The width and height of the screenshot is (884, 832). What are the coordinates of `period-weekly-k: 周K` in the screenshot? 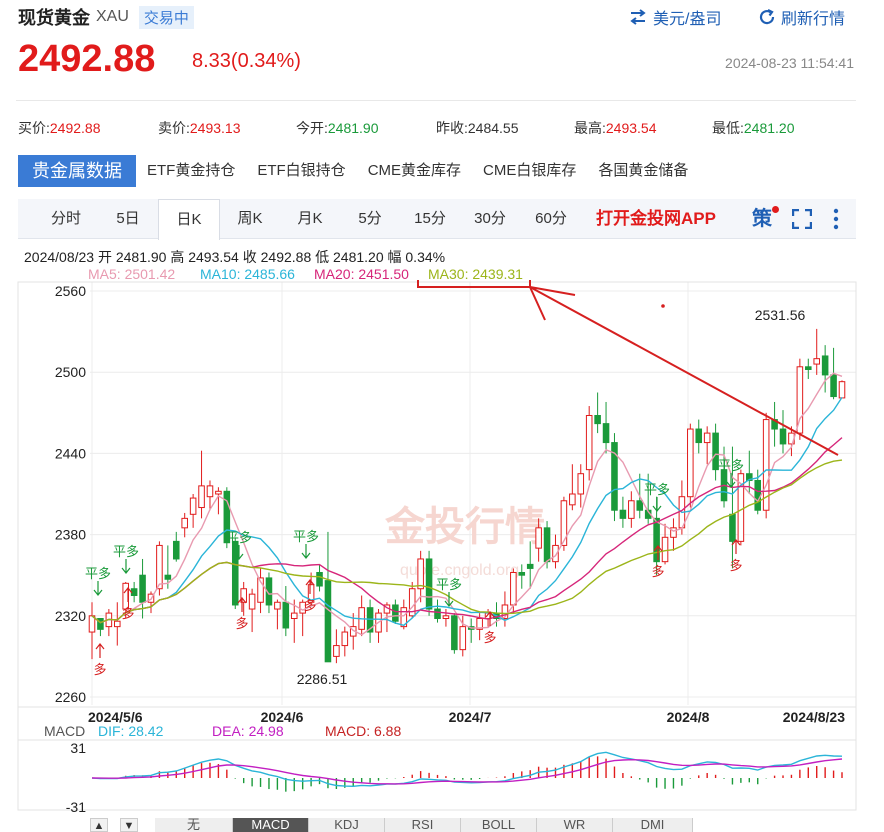 It's located at (250, 219).